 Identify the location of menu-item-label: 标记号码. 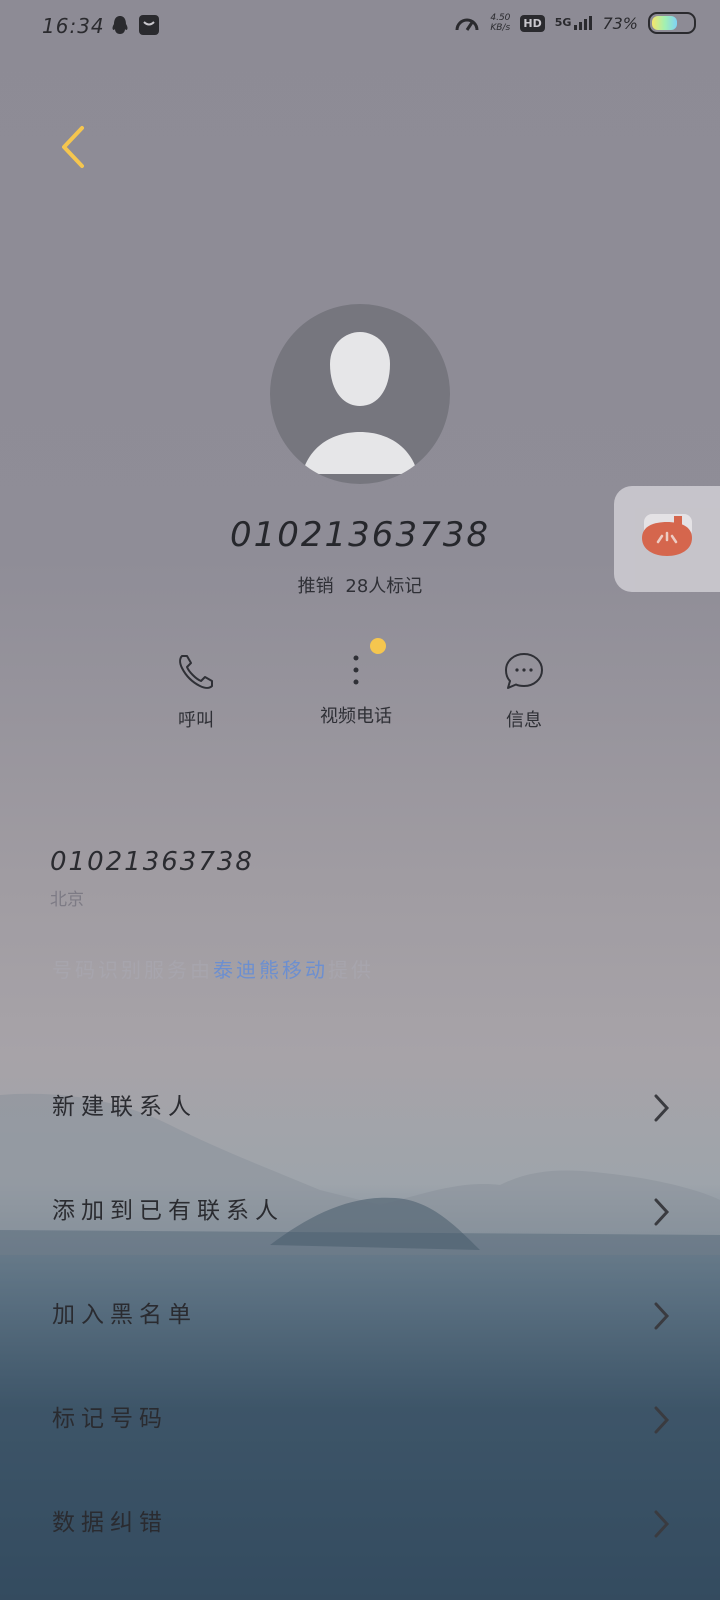
(110, 1419).